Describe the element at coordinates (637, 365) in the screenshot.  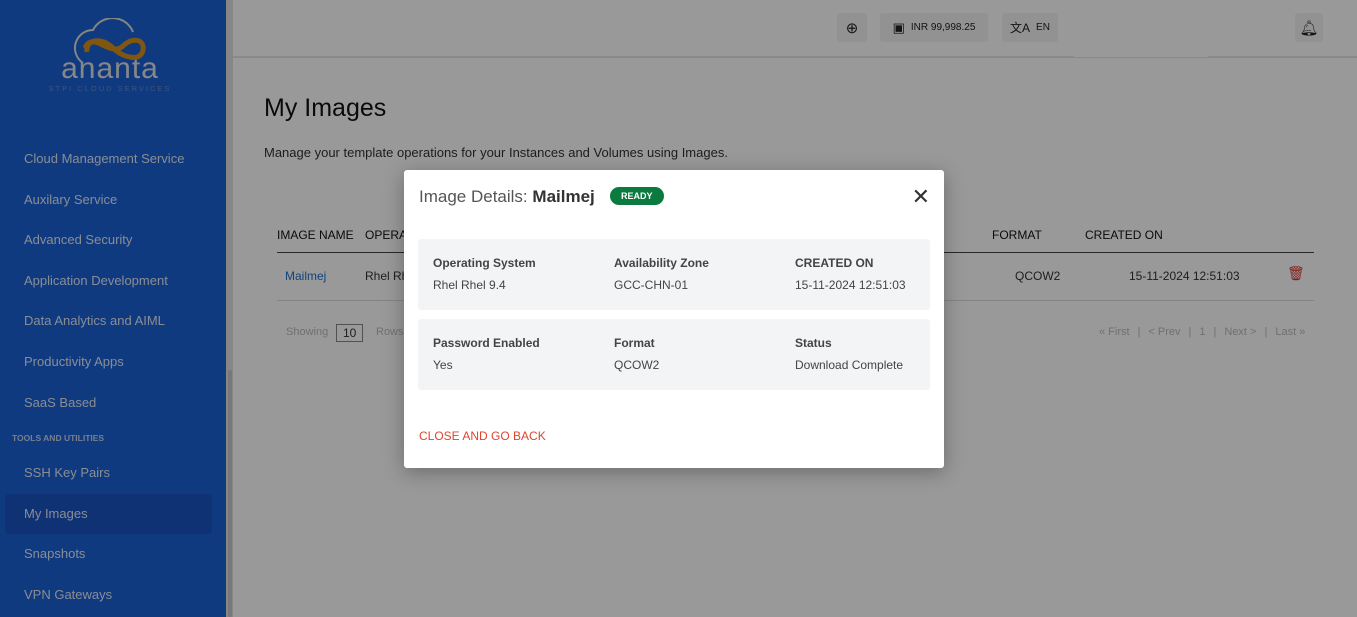
I see `field-value: QCOW2` at that location.